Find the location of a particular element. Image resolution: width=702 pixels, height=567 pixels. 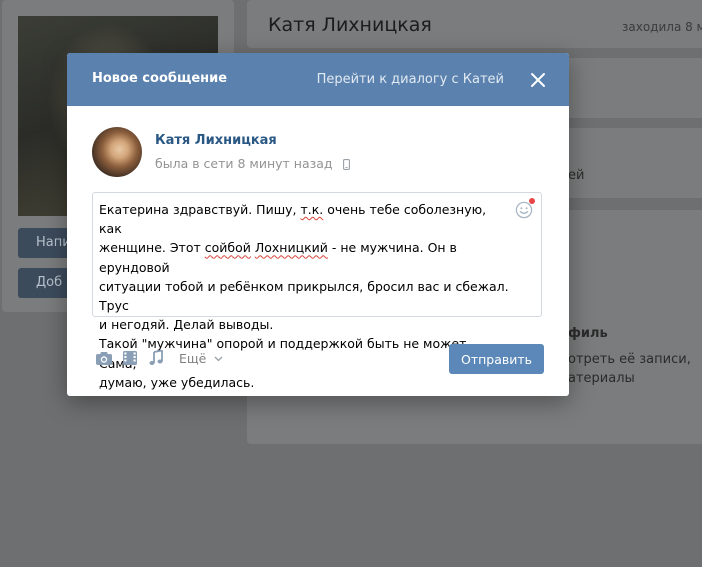

last-seen-label: заходила 8 м is located at coordinates (662, 27).